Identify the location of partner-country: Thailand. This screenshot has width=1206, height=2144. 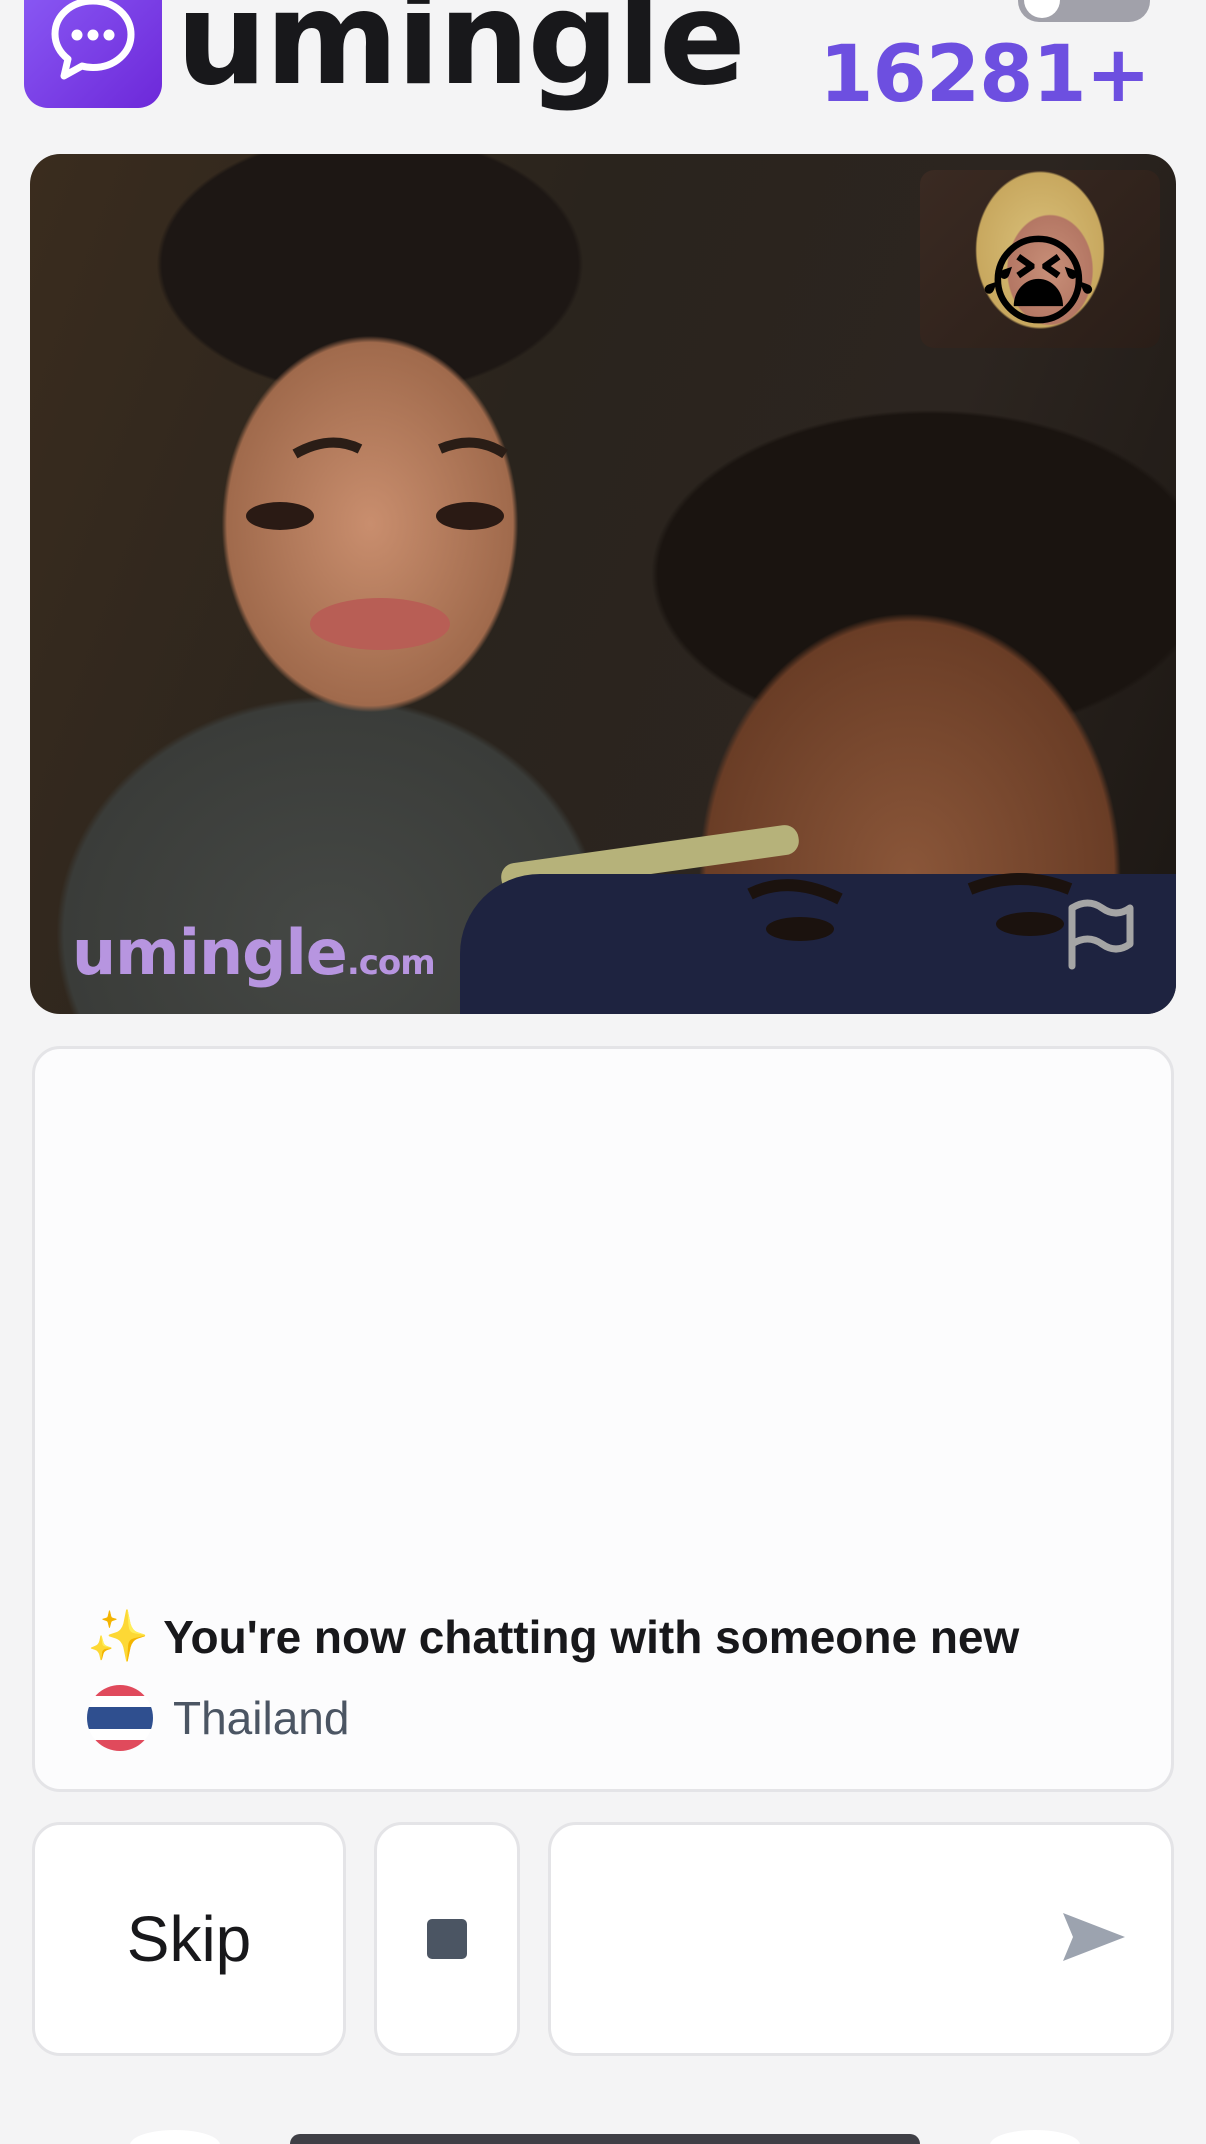
(218, 1718).